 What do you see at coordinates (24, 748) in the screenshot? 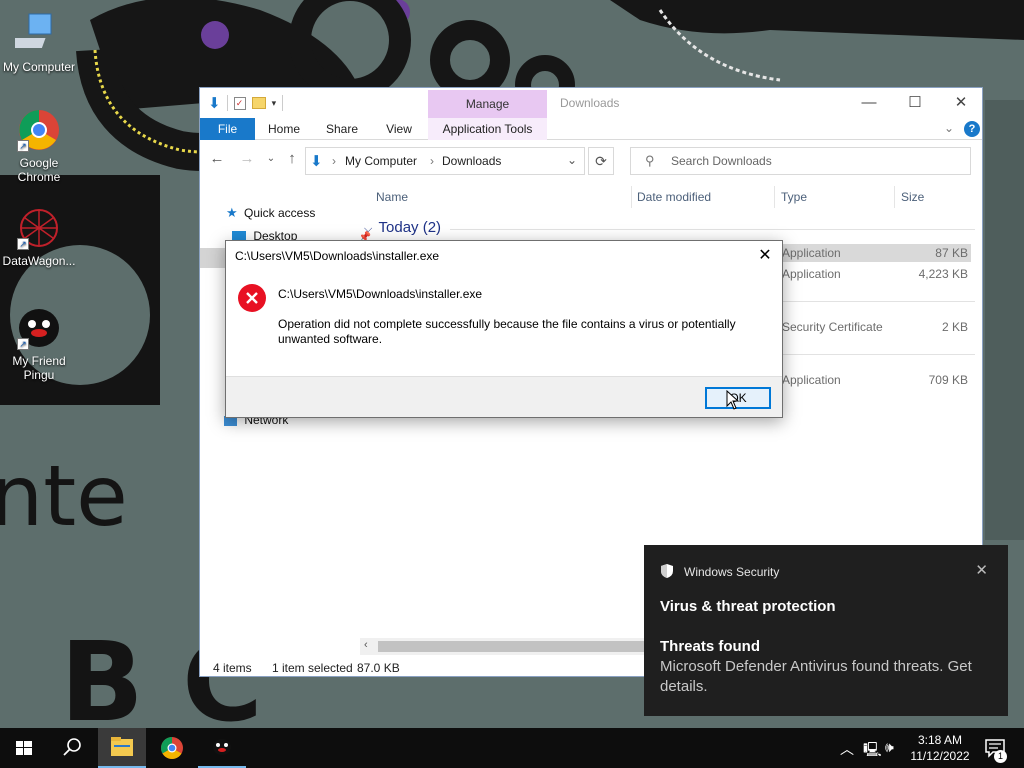
I see `start-button` at bounding box center [24, 748].